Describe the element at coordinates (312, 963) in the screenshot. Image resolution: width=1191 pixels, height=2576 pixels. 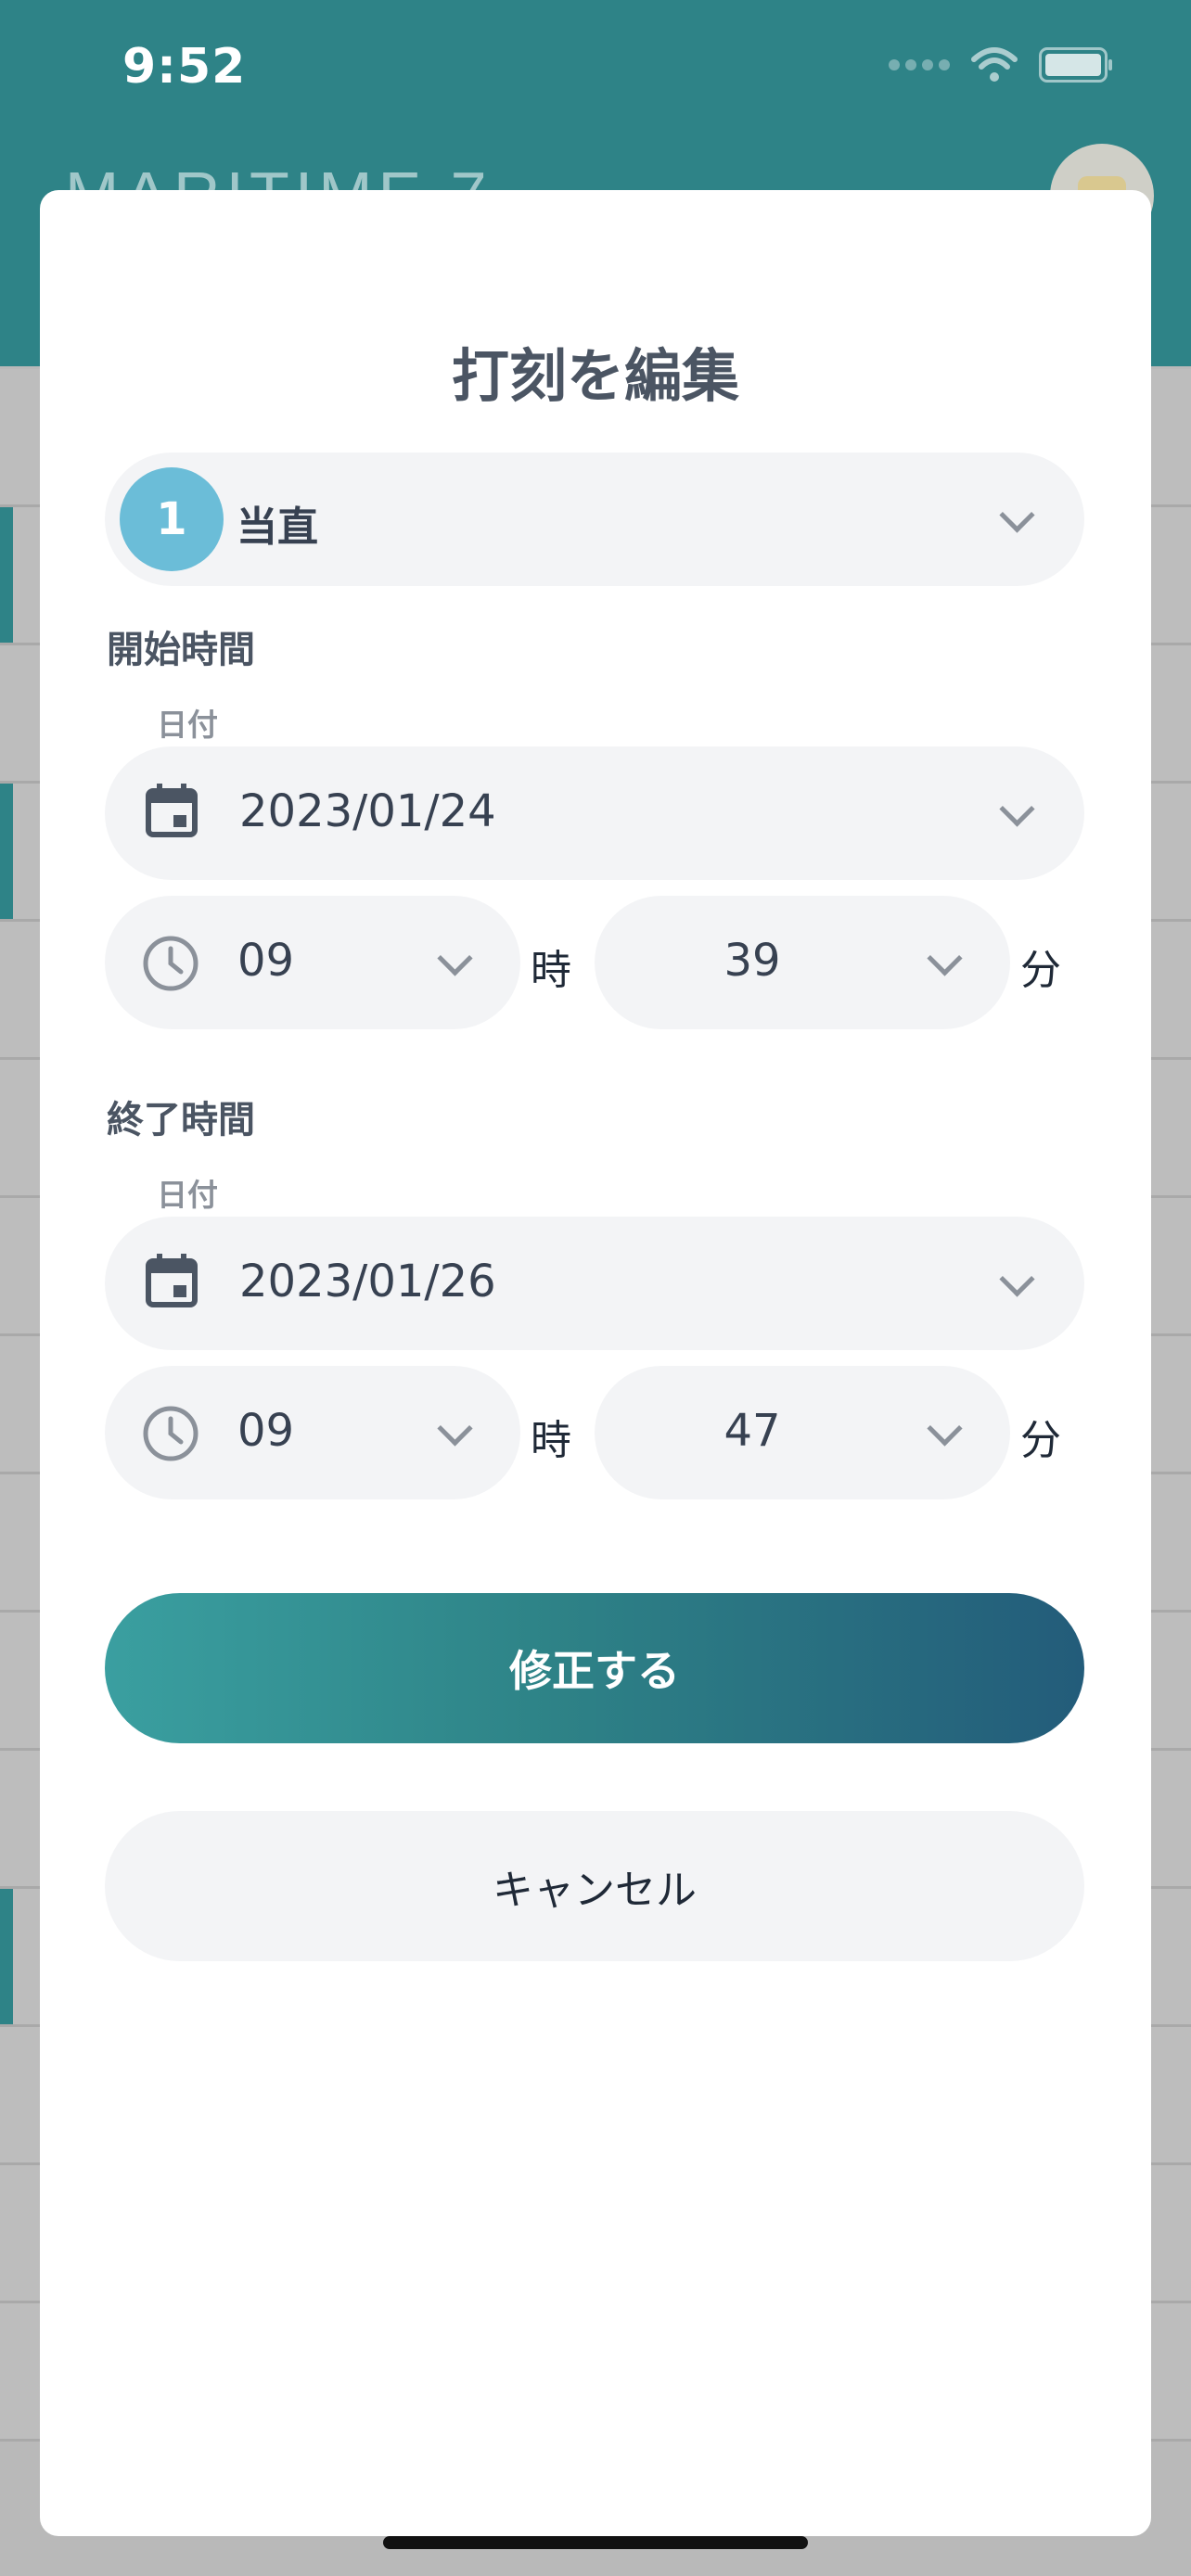
I see `start-hour-select: 09` at that location.